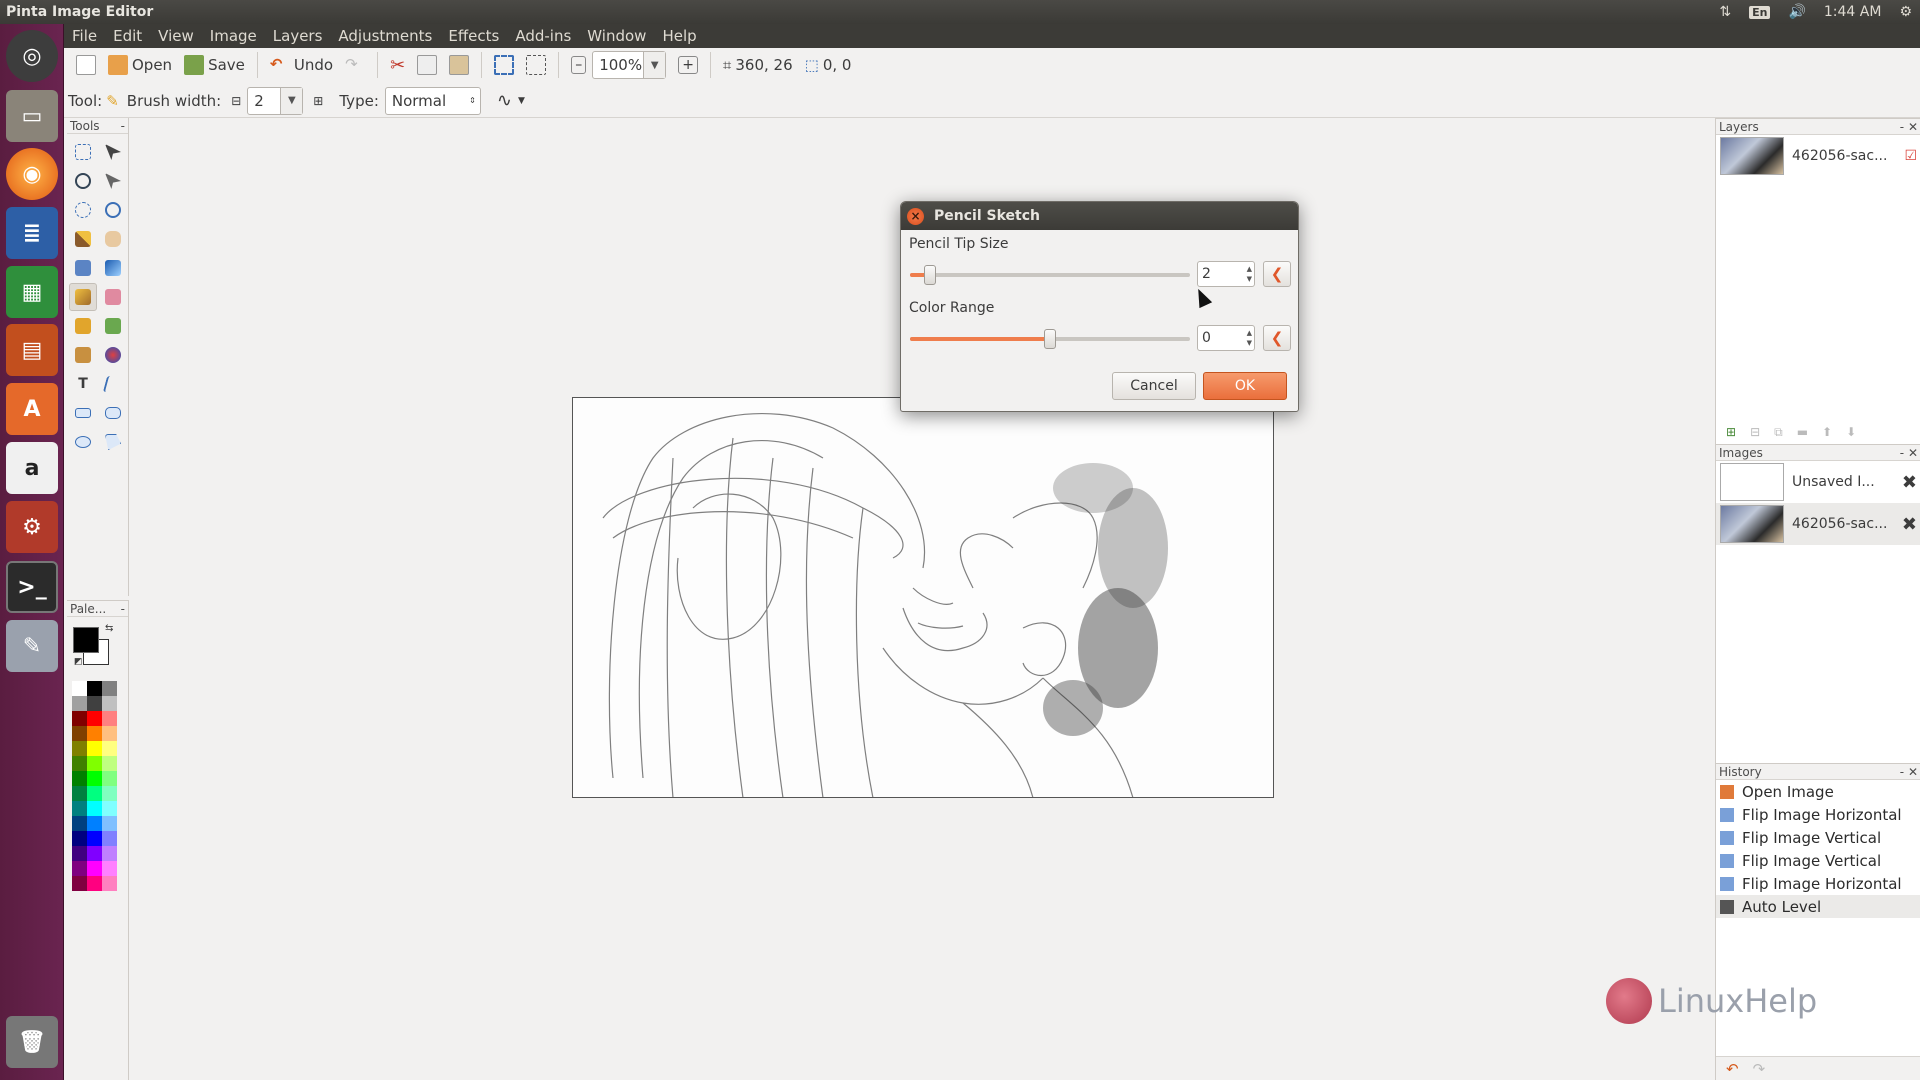 The image size is (1920, 1080). What do you see at coordinates (214, 65) in the screenshot?
I see `save-button: Save` at bounding box center [214, 65].